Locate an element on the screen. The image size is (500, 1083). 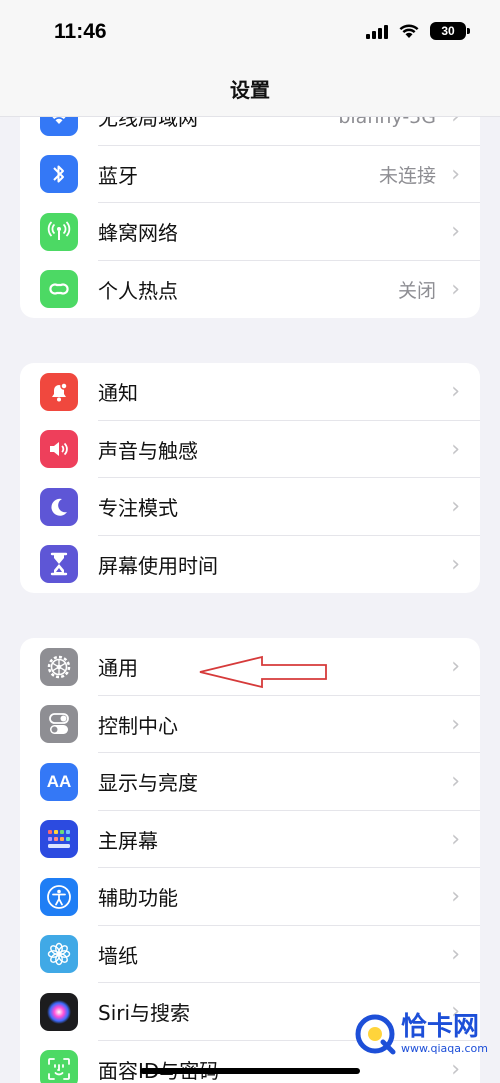
status-and-nav-bar: 11:46 30 设置 is located at coordinates (250, 58).